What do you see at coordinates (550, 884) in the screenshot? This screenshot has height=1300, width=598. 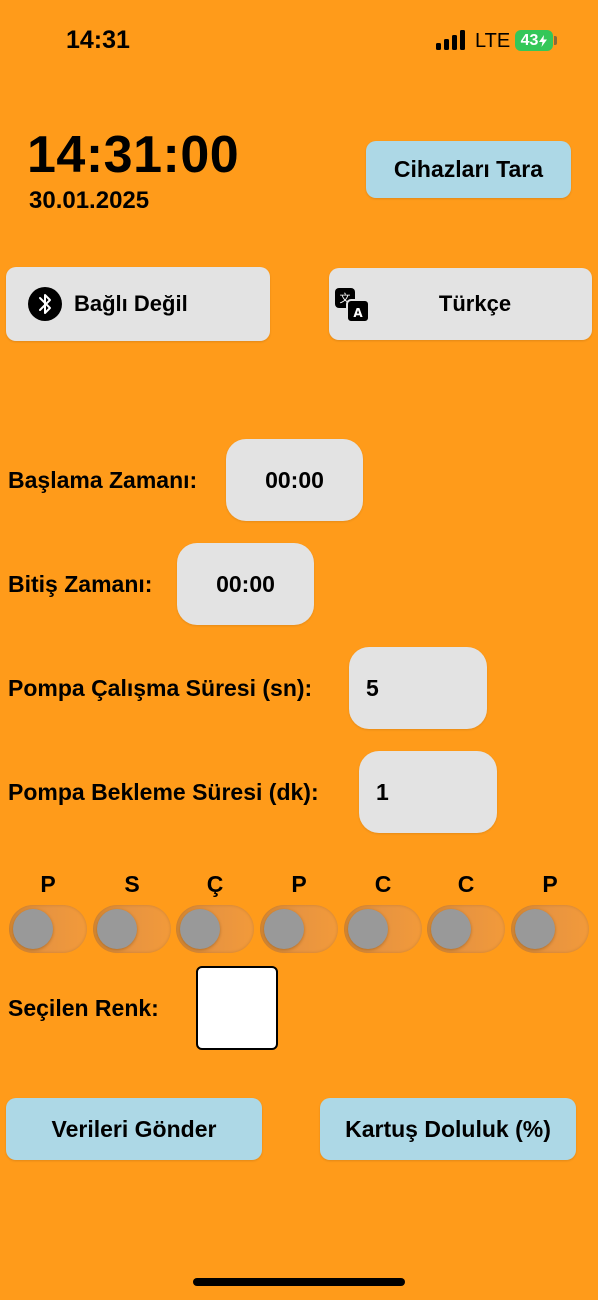 I see `day-label-sunday: P` at bounding box center [550, 884].